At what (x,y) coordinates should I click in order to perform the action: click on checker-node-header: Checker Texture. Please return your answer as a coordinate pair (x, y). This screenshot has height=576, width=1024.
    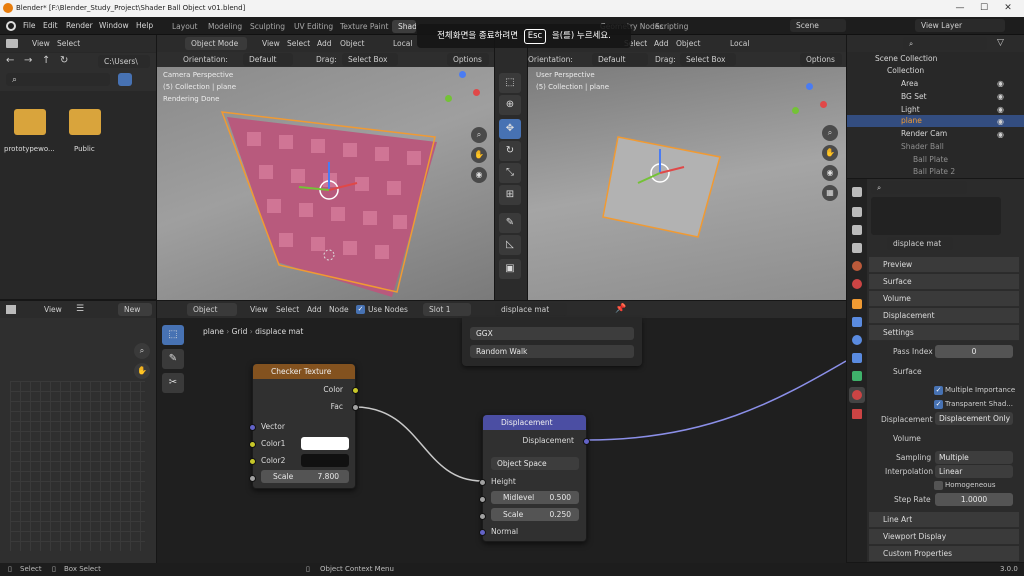
    Looking at the image, I should click on (304, 371).